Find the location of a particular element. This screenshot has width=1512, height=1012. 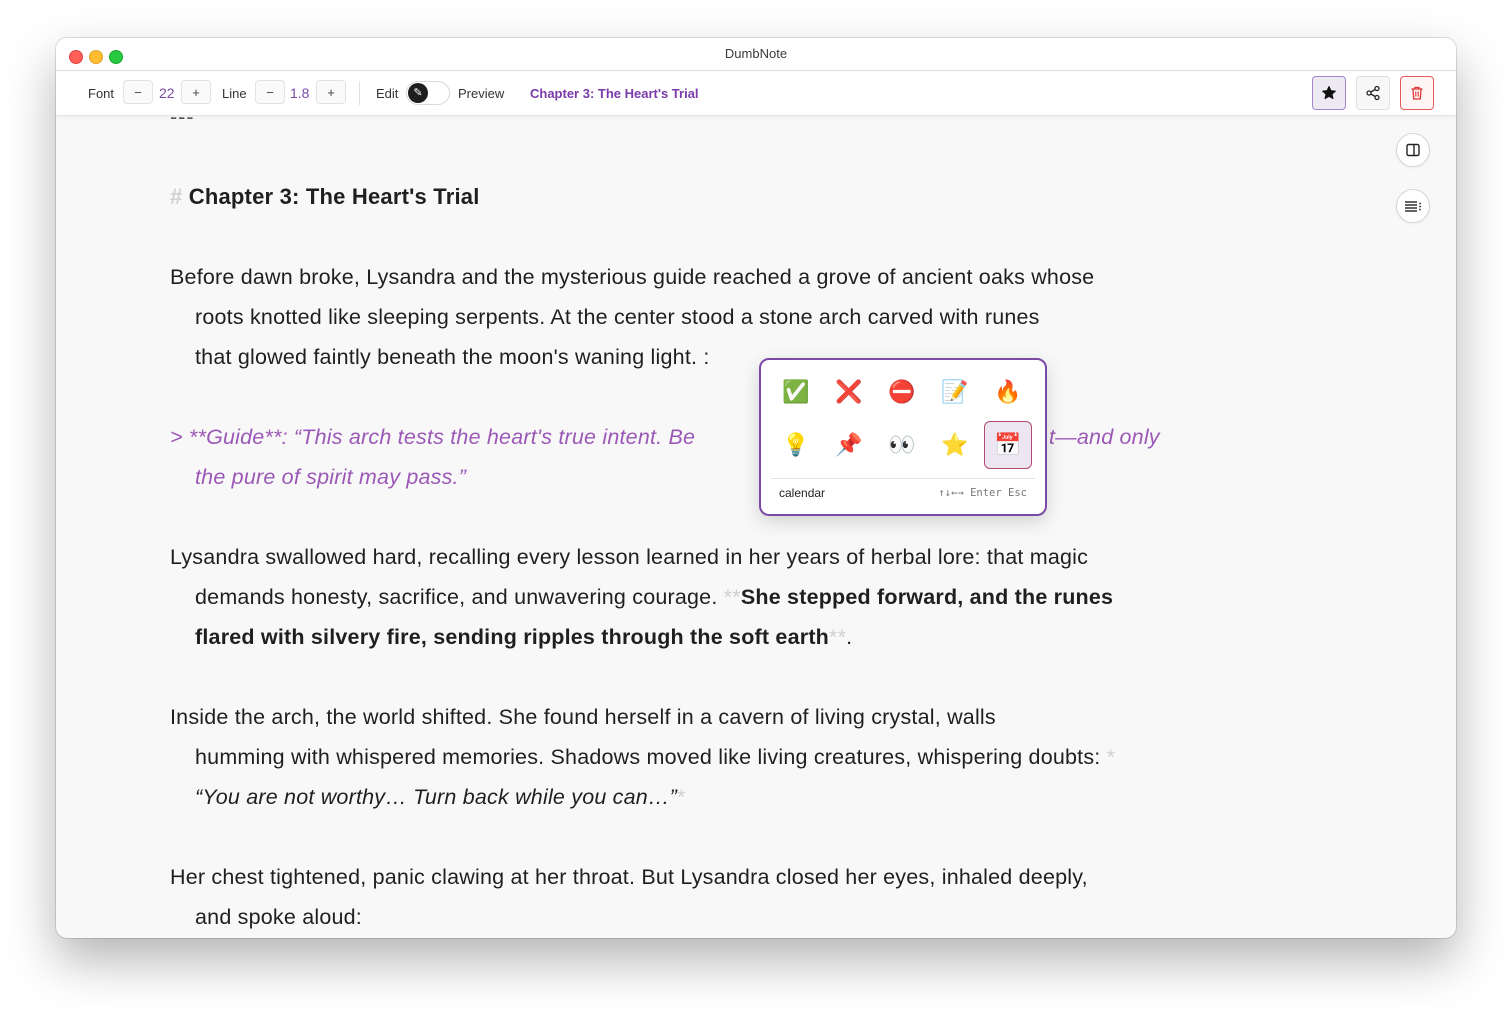

picker-divider is located at coordinates (903, 478).